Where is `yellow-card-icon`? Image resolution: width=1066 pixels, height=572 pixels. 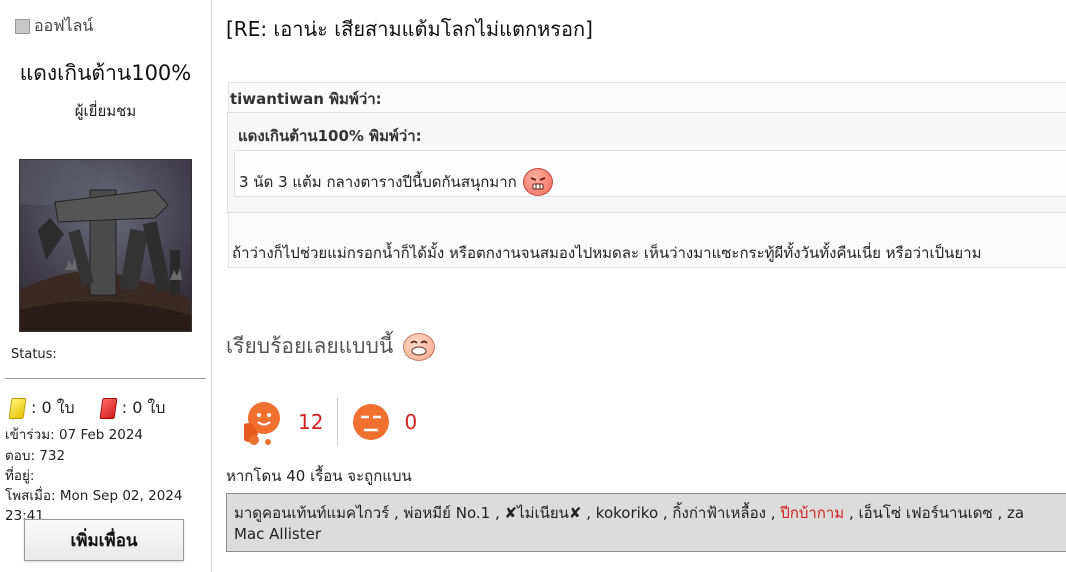
yellow-card-icon is located at coordinates (17, 408).